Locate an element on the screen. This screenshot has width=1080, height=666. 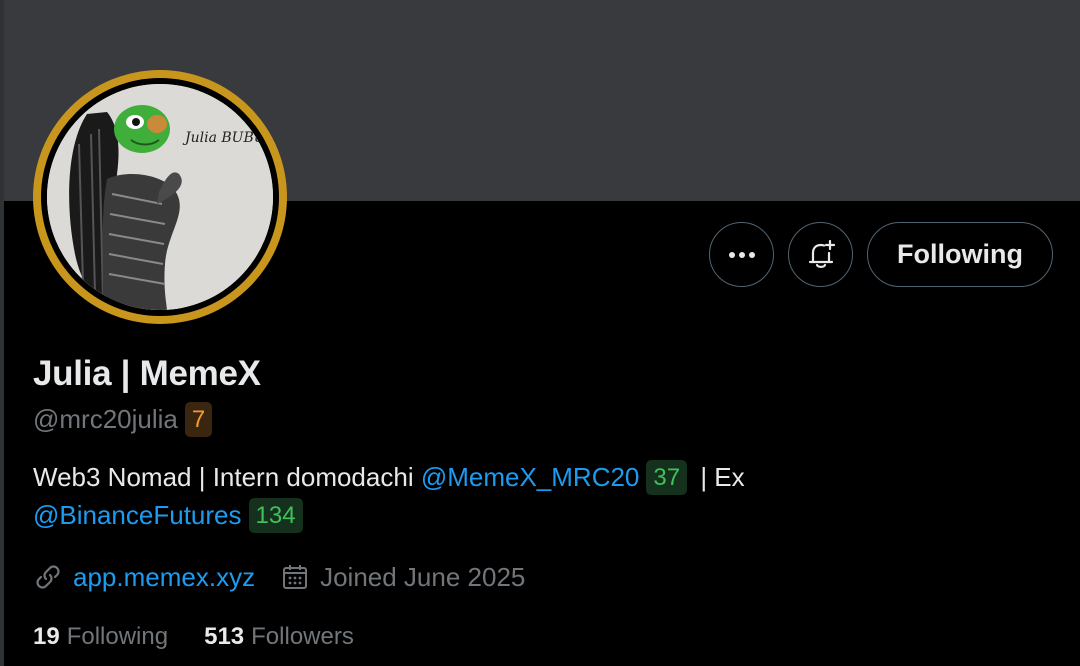
follow-stats: 19 Following 513 Followers is located at coordinates (211, 637).